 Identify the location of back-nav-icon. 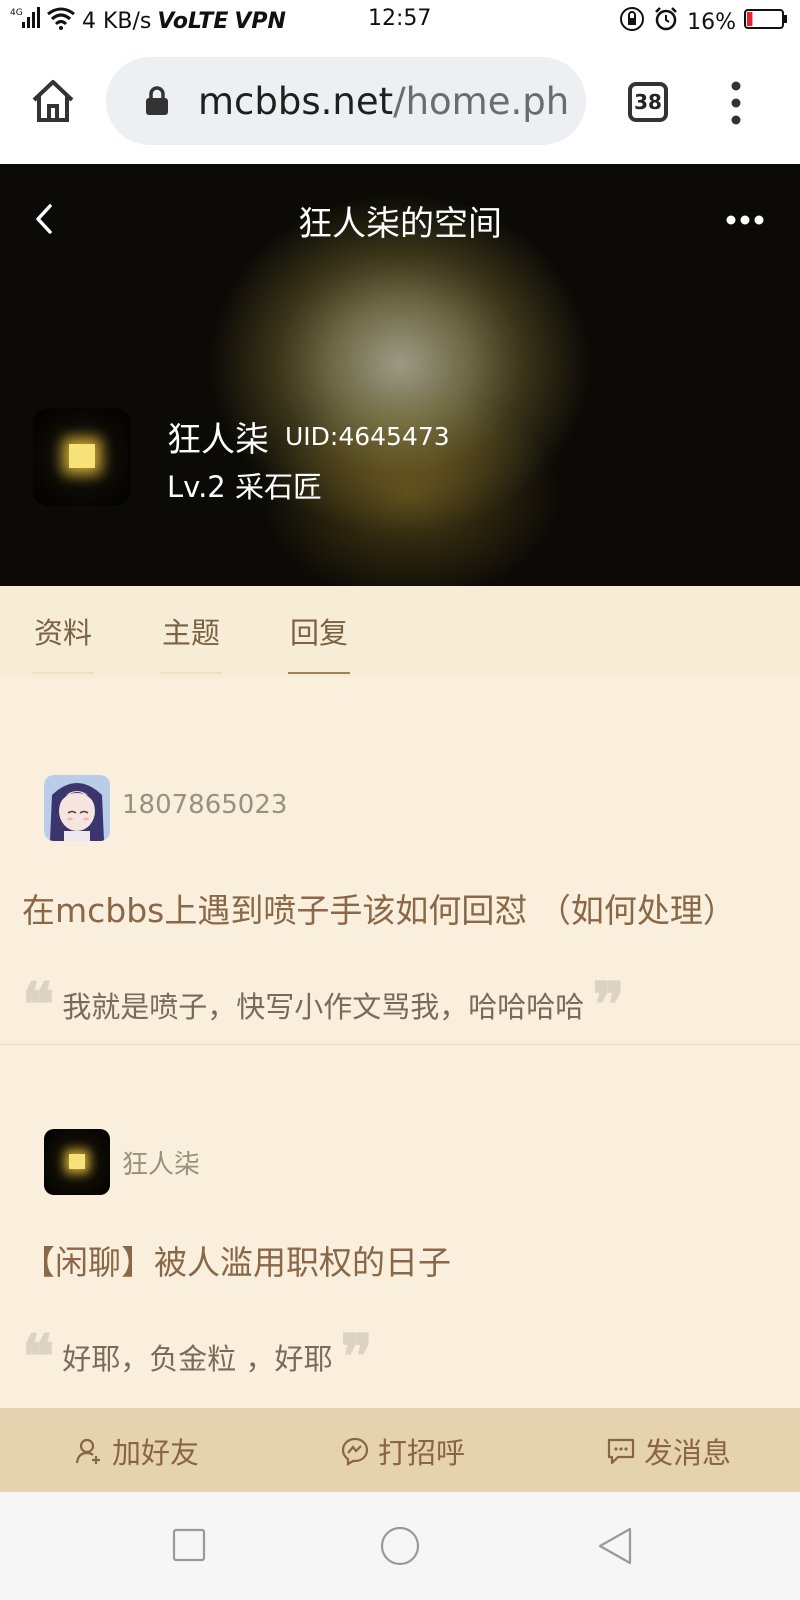
(615, 1546).